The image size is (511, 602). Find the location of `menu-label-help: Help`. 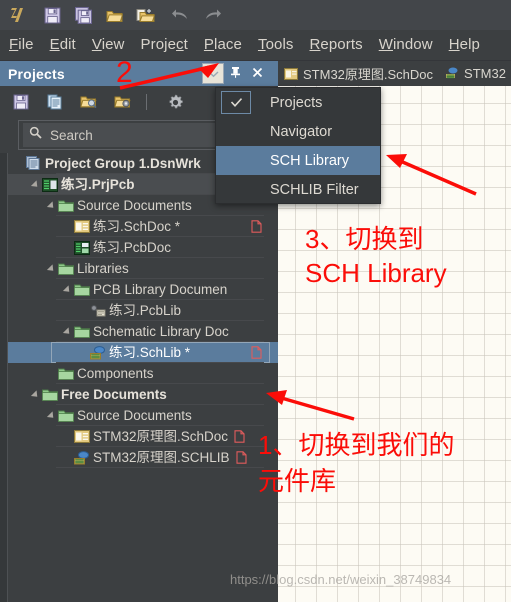

menu-label-help: Help is located at coordinates (464, 44).